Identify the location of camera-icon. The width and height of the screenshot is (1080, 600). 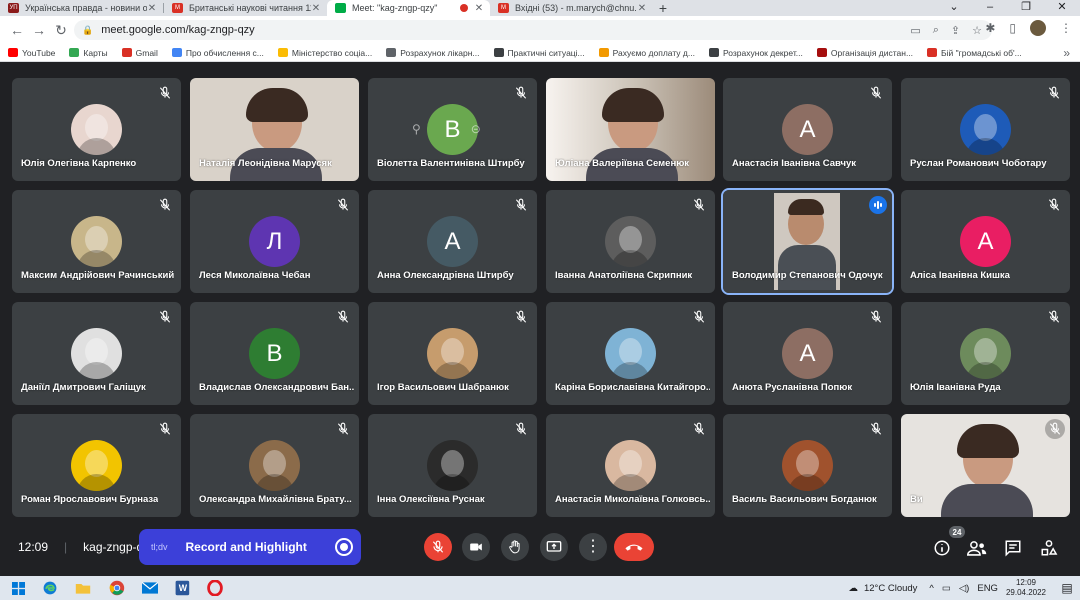
(476, 547).